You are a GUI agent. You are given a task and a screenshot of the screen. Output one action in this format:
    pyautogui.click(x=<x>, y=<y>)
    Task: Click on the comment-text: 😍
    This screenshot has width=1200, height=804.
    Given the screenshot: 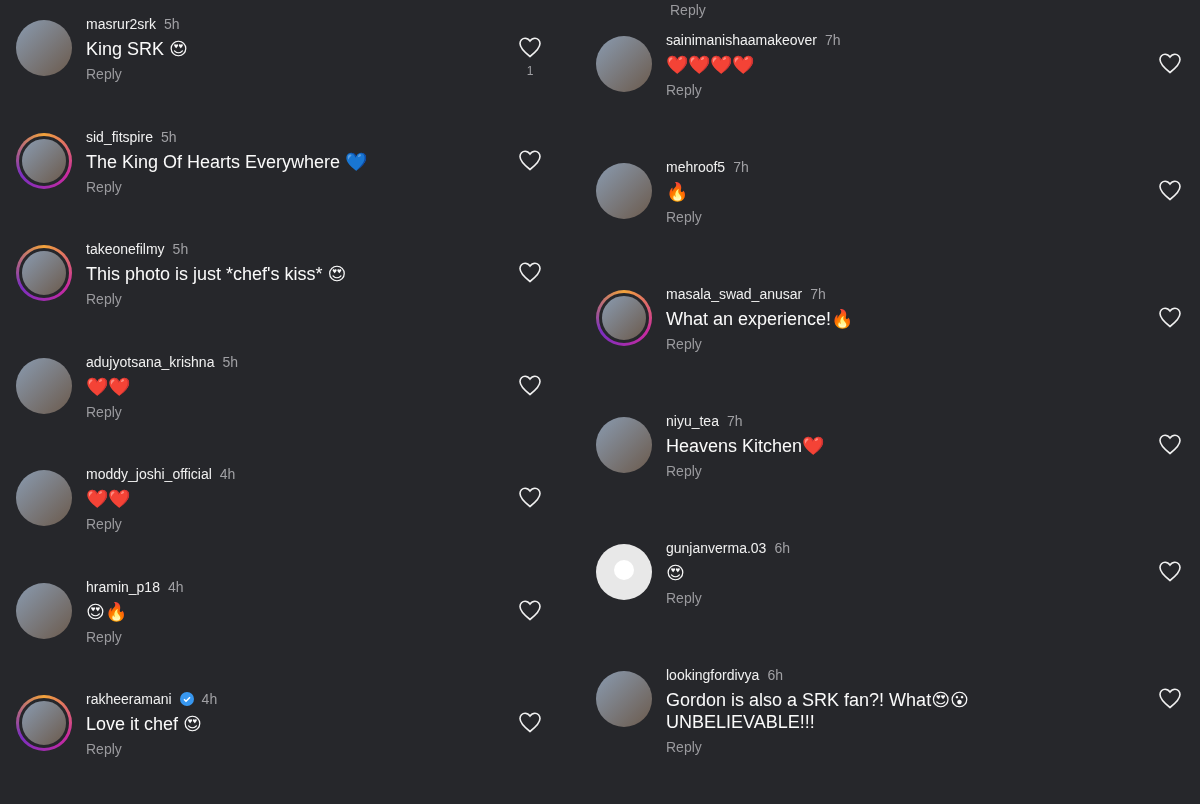 What is the action you would take?
    pyautogui.click(x=676, y=573)
    